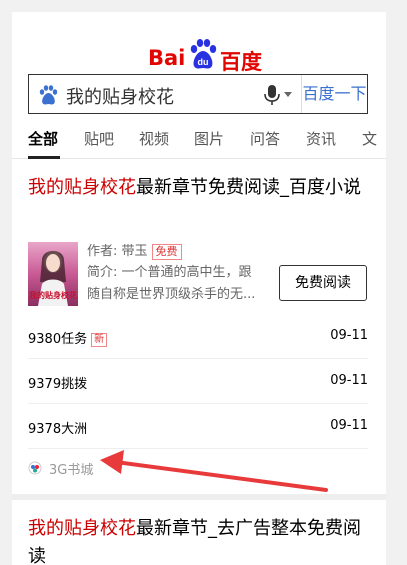  Describe the element at coordinates (58, 339) in the screenshot. I see `chapter-name: 9380任务` at that location.